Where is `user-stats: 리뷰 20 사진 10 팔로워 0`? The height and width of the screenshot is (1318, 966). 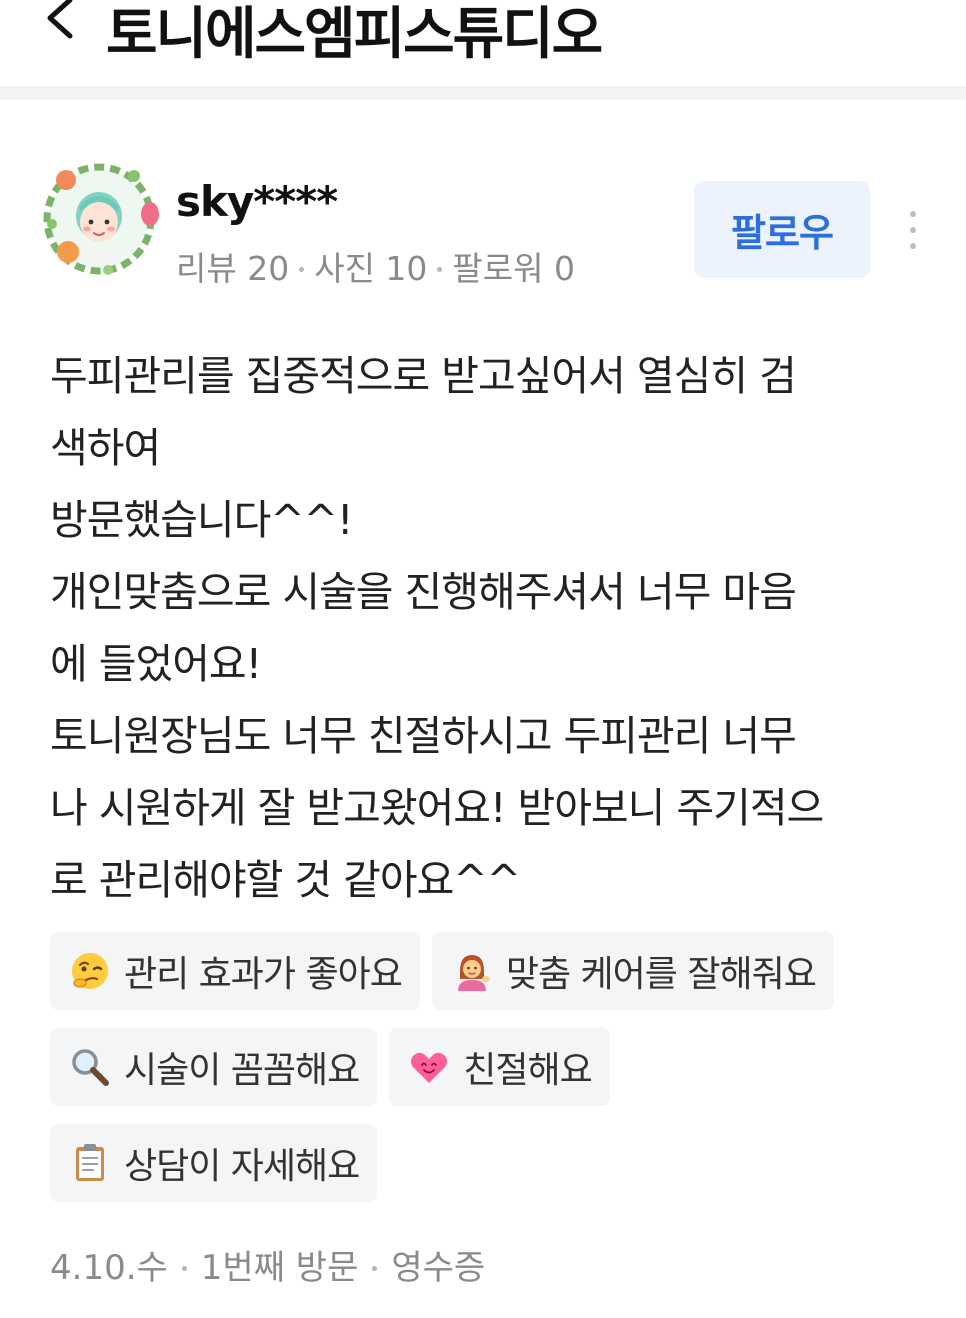 user-stats: 리뷰 20 사진 10 팔로워 0 is located at coordinates (375, 269).